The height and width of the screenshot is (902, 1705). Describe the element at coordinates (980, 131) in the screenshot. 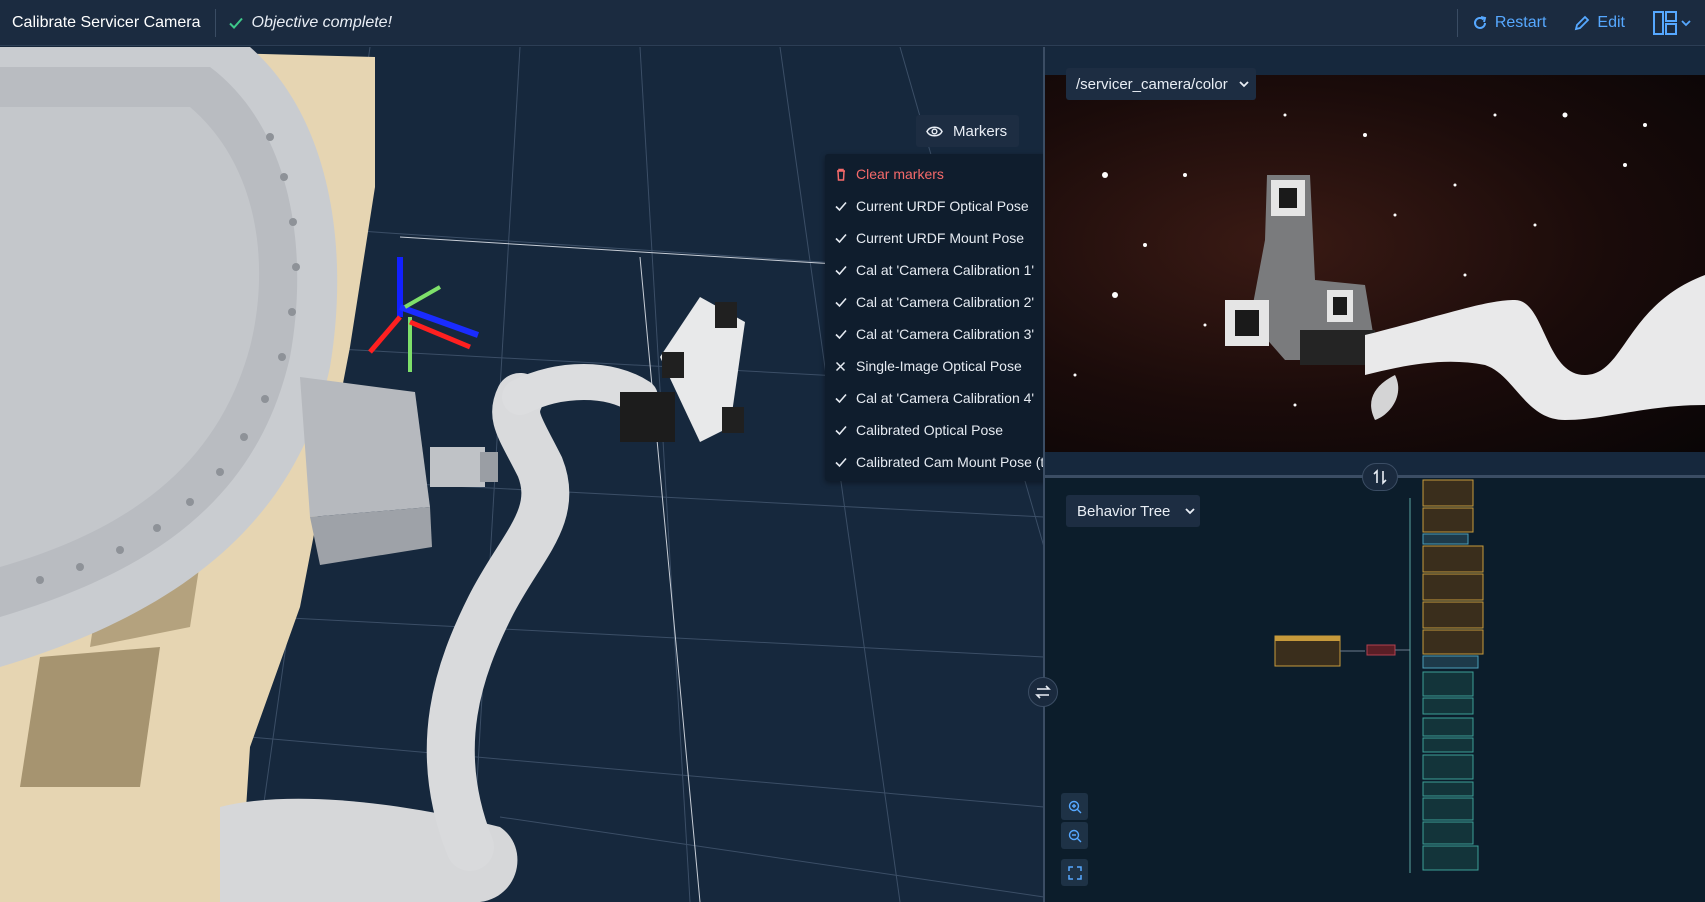

I see `markers-label: Markers` at that location.